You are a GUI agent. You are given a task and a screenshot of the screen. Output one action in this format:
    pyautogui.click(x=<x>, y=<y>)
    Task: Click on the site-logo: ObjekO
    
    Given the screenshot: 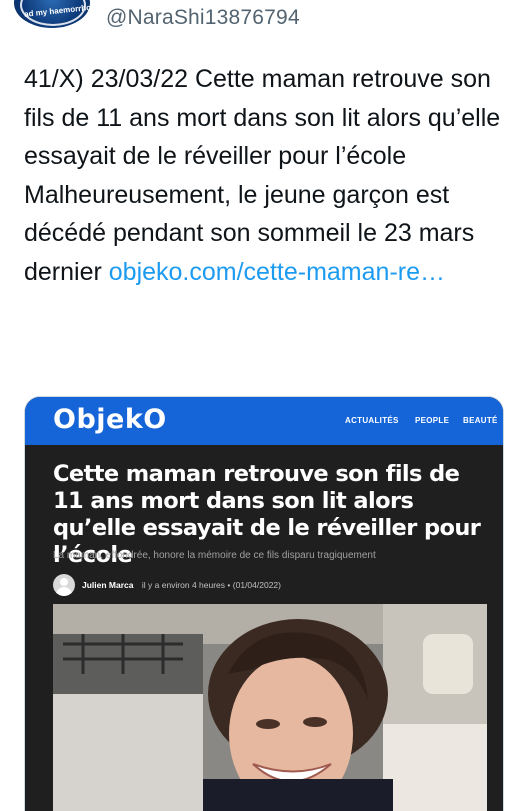 What is the action you would take?
    pyautogui.click(x=110, y=419)
    